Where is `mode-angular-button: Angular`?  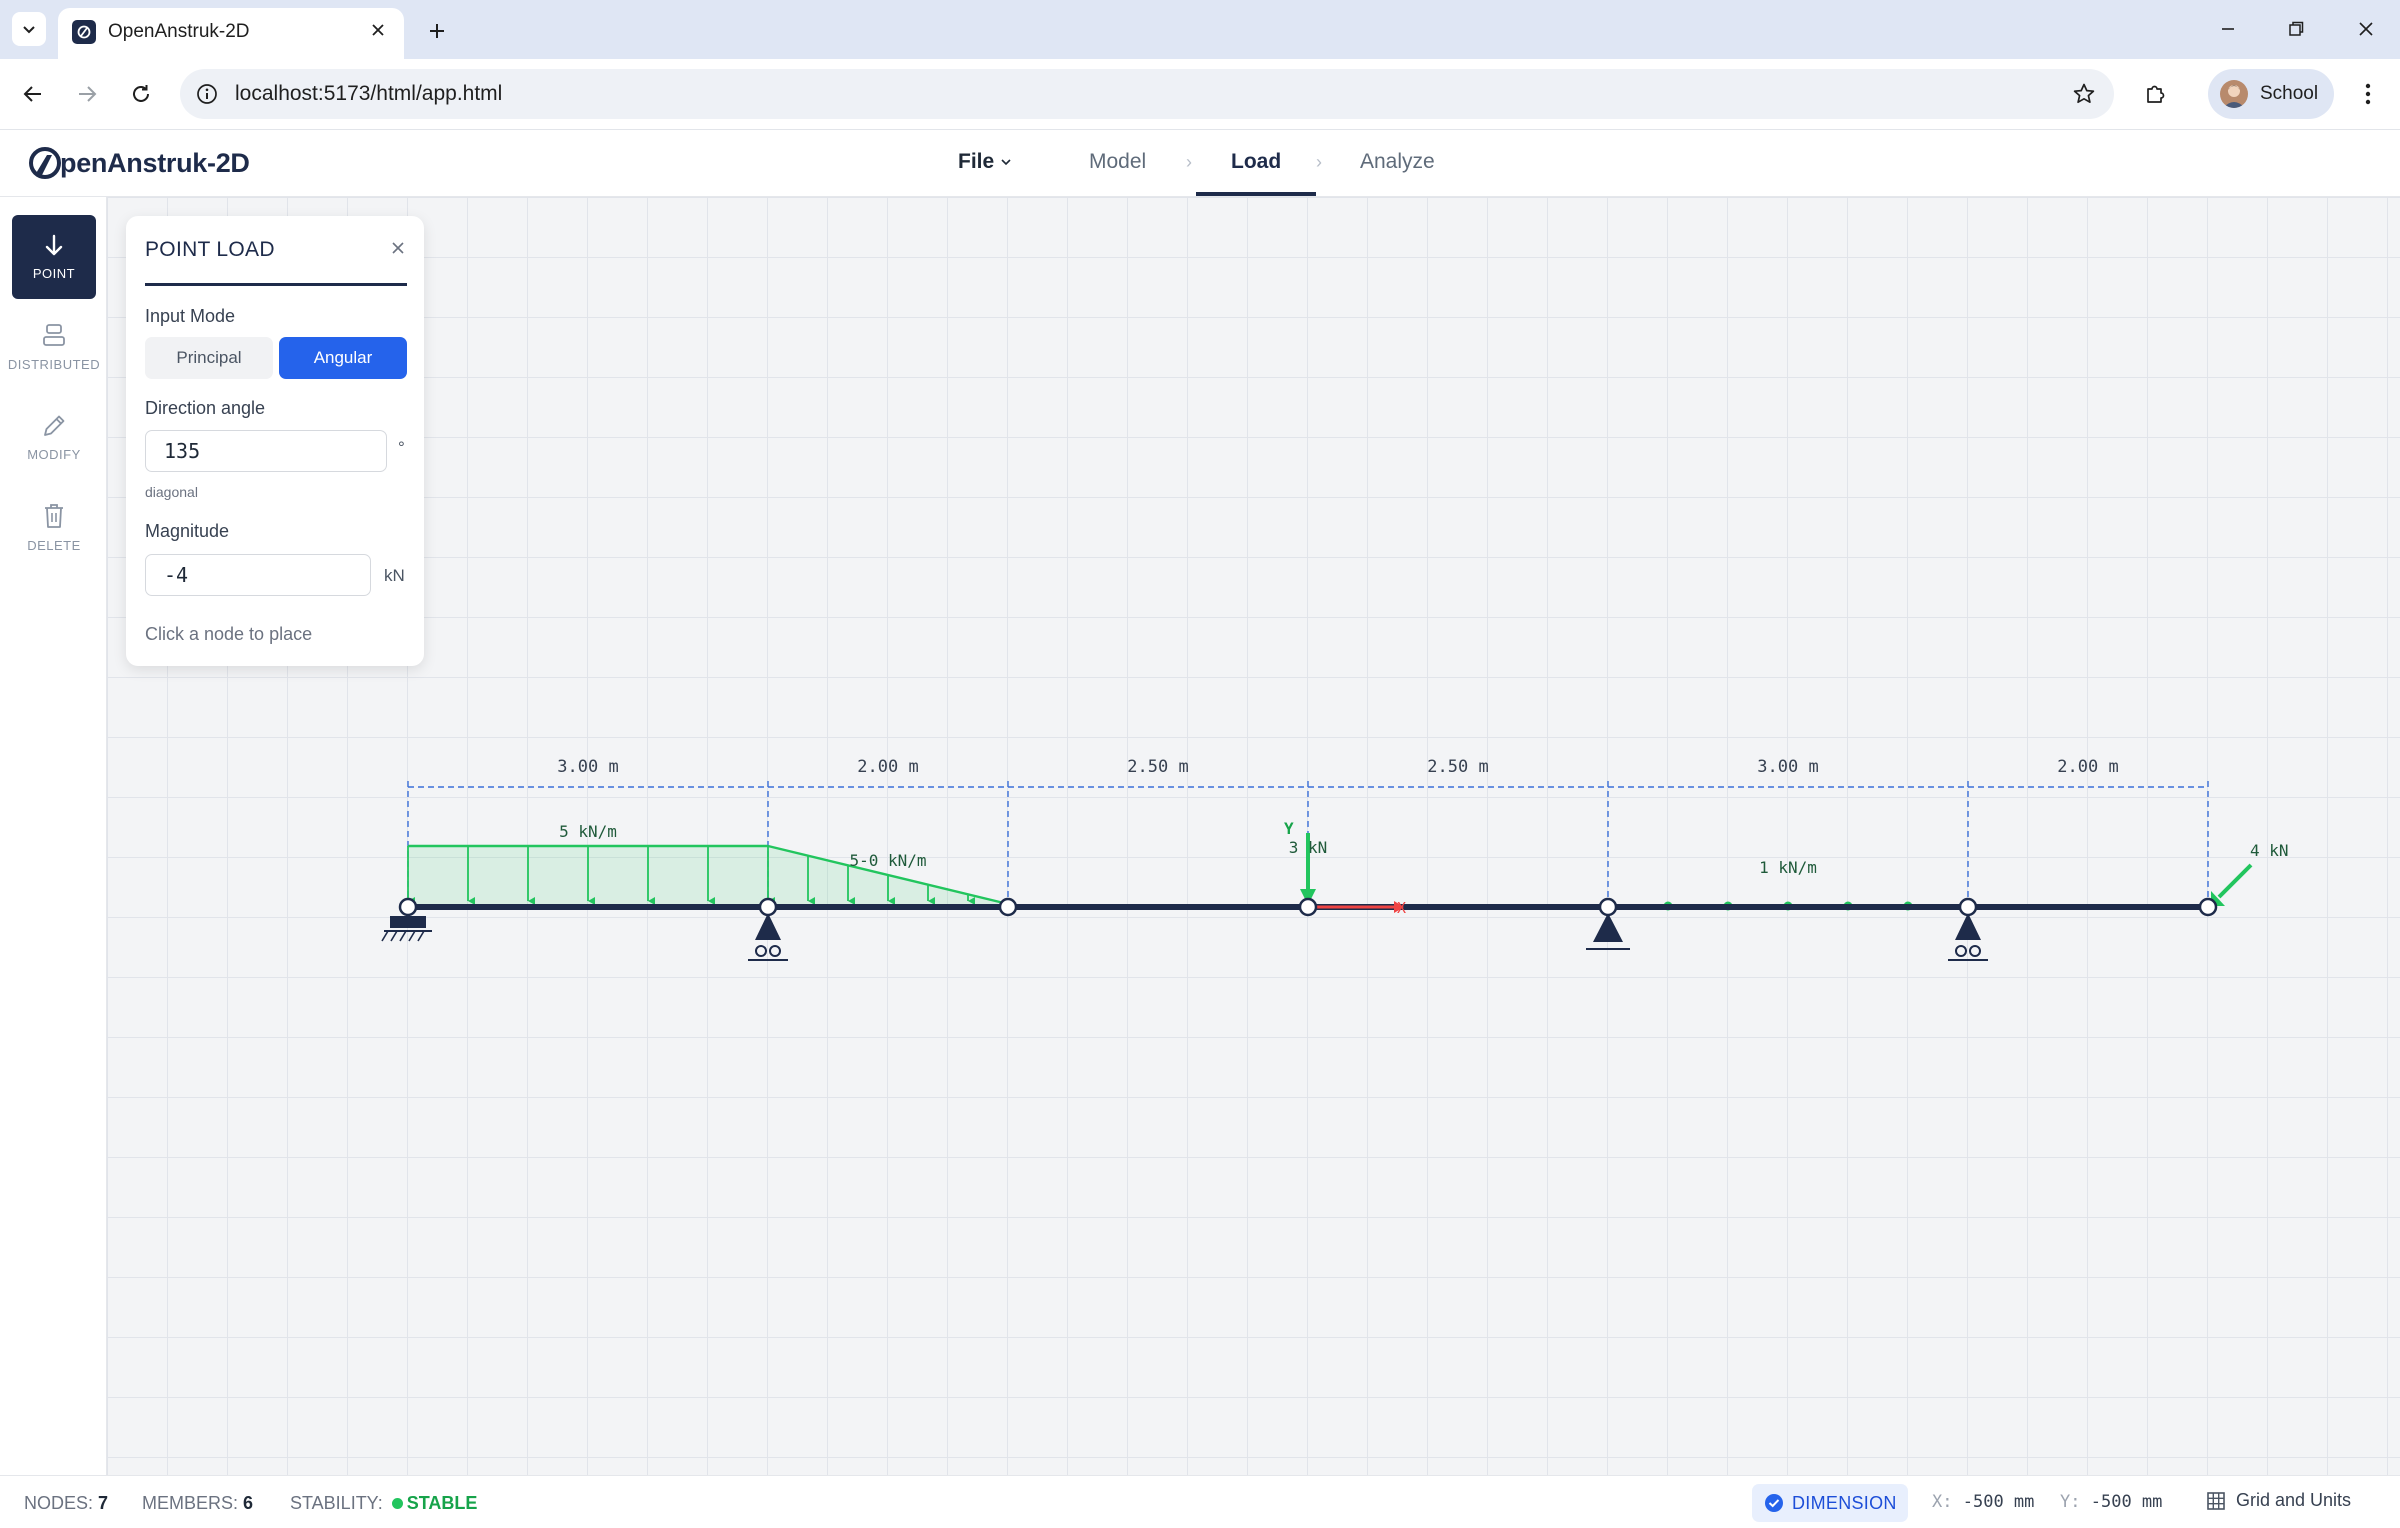 mode-angular-button: Angular is located at coordinates (343, 358).